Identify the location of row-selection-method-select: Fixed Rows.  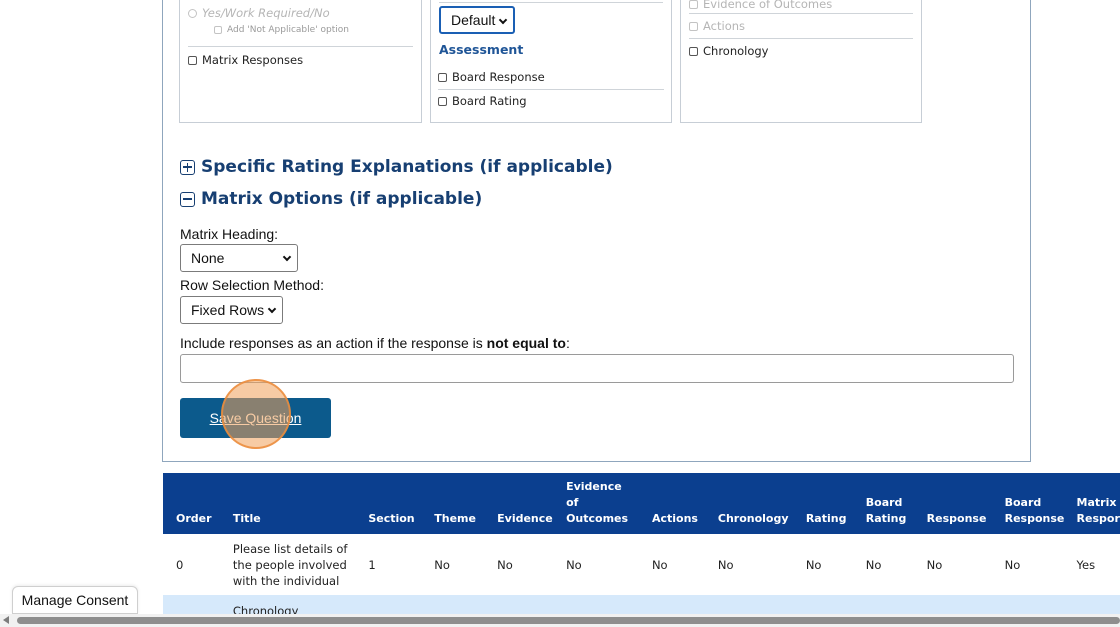
(231, 310).